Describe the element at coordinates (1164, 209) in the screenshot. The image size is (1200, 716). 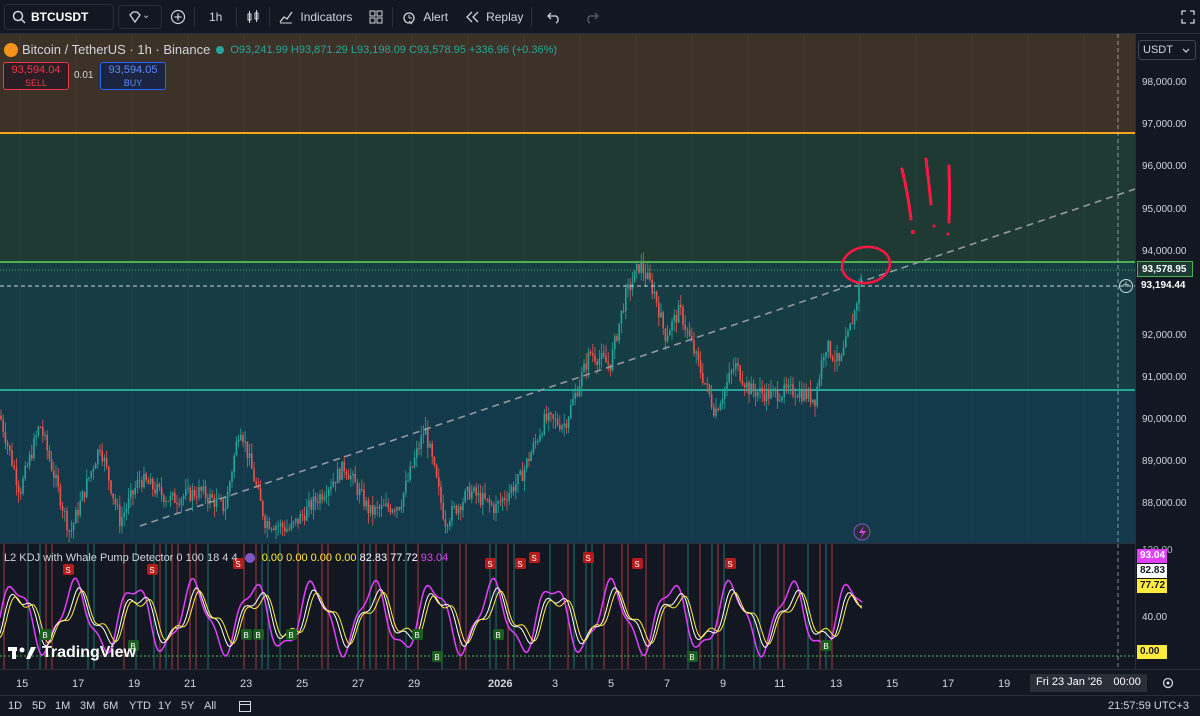
I see `price-tick: 95,000.00` at that location.